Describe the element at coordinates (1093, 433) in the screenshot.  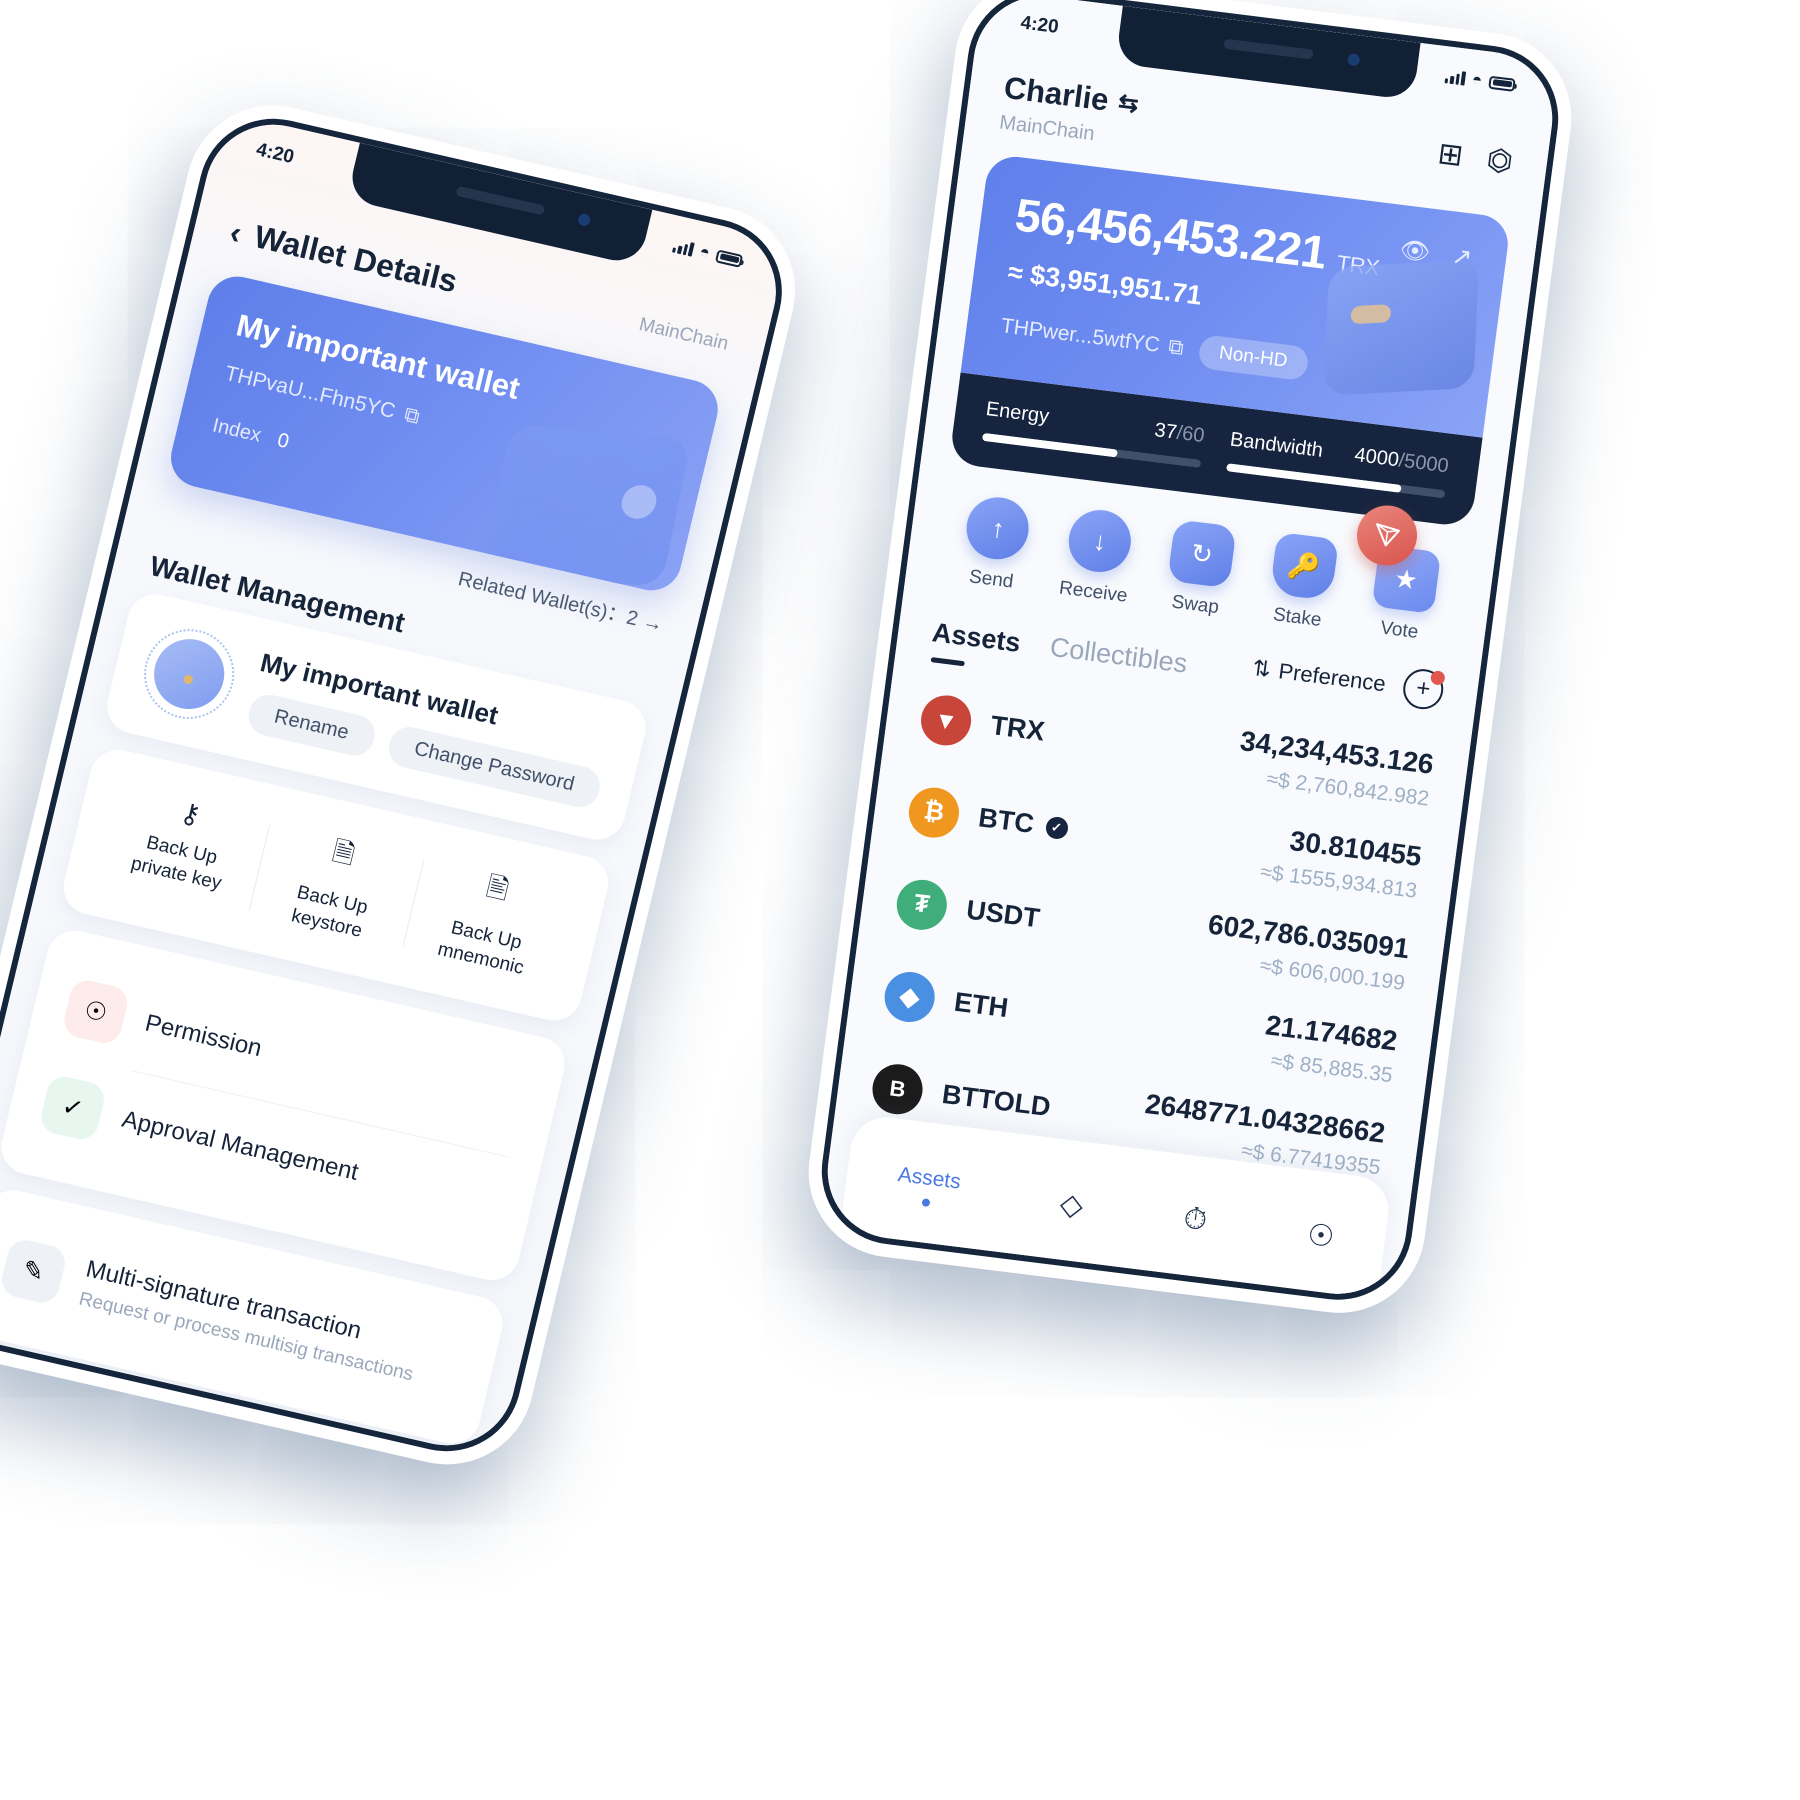
I see `resource-energy: Energy 37/60` at that location.